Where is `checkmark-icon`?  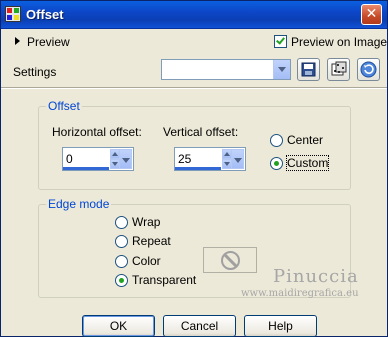
checkmark-icon is located at coordinates (280, 40).